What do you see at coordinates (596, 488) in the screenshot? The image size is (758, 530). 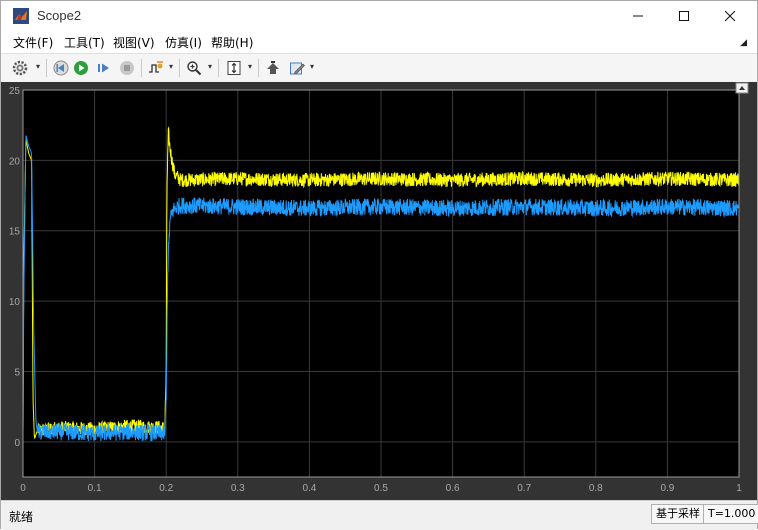 I see `x-tick-label: 0.8` at bounding box center [596, 488].